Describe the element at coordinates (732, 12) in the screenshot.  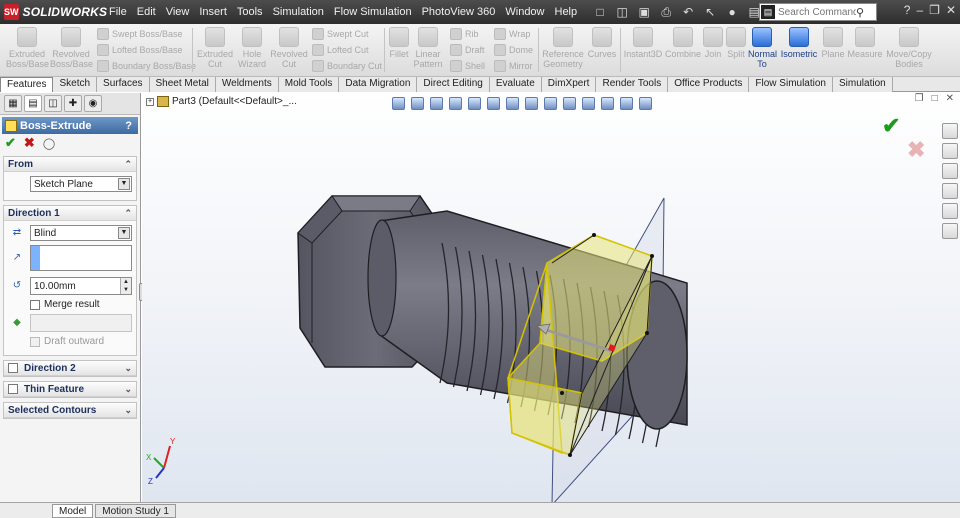
I see `rebuild-icon: ●` at that location.